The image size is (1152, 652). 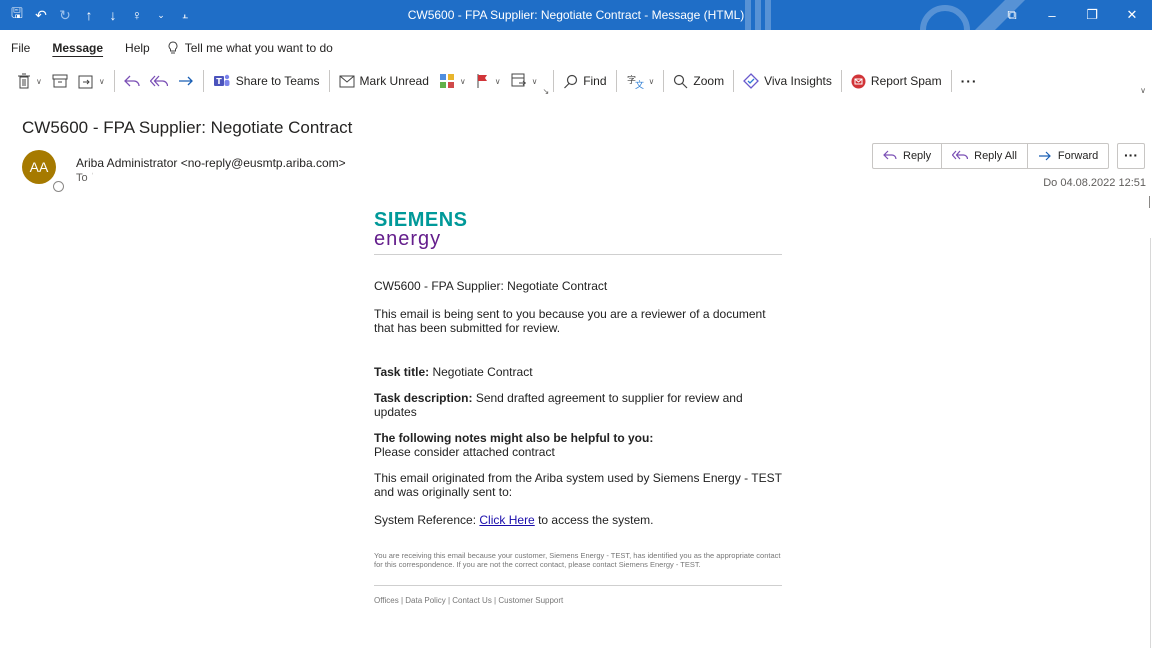 I want to click on notes-text: Please consider attached contract, so click(x=464, y=452).